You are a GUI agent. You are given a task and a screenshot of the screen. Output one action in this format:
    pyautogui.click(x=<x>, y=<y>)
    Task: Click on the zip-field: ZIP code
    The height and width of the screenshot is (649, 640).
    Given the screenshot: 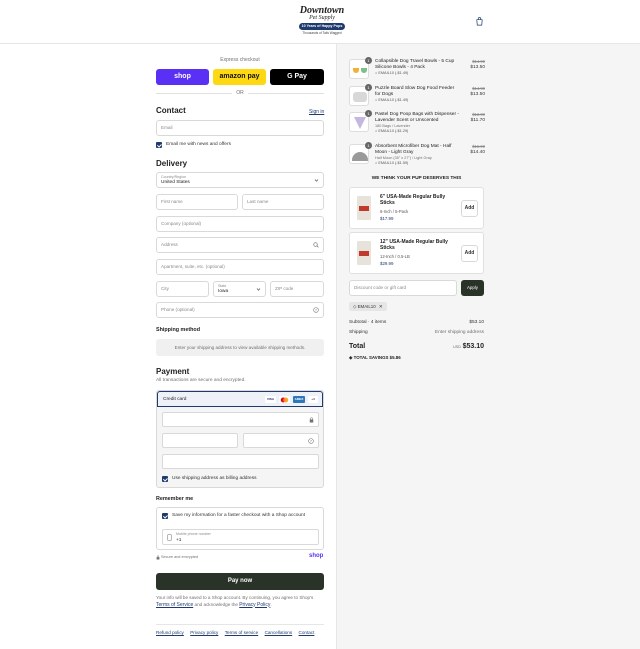 What is the action you would take?
    pyautogui.click(x=297, y=289)
    